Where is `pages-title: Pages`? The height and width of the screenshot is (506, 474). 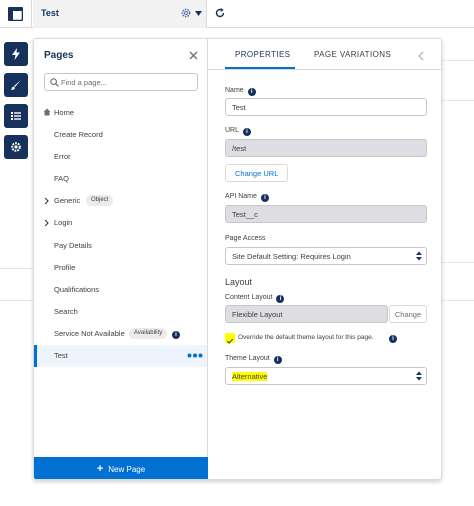 pages-title: Pages is located at coordinates (59, 55).